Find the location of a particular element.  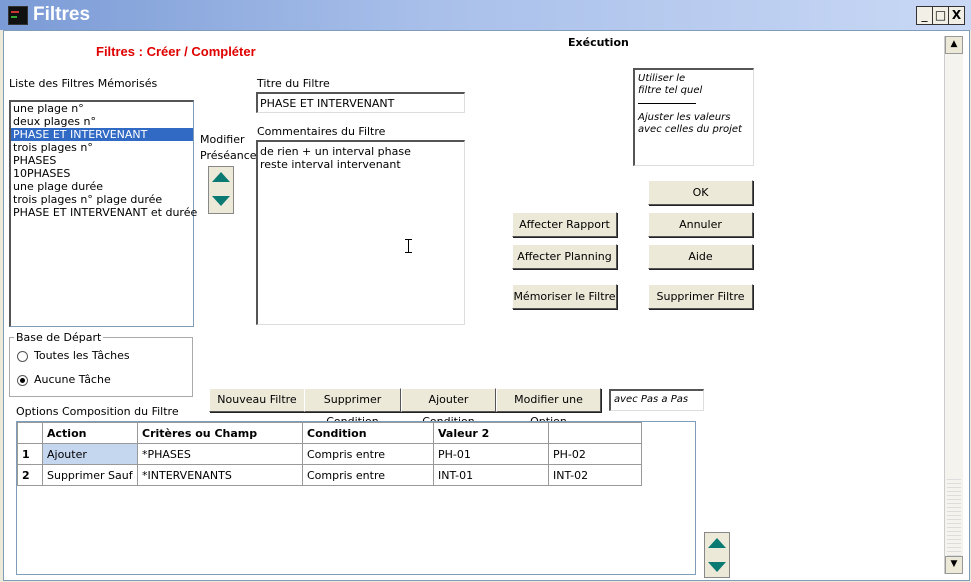

header-index is located at coordinates (30, 433).